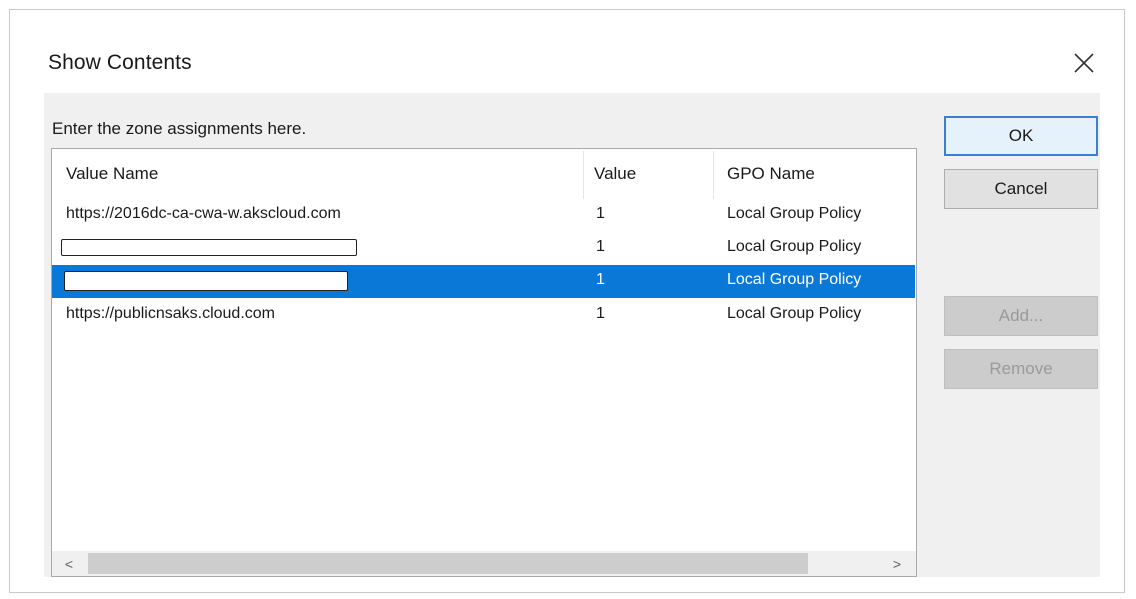  I want to click on close-icon, so click(1084, 63).